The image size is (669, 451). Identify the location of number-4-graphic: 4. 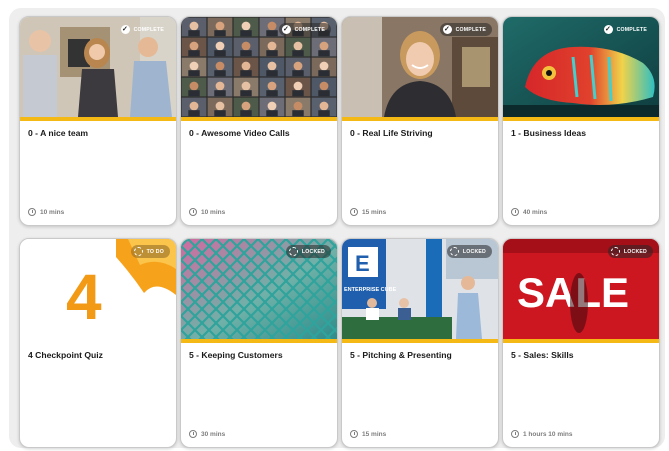
(84, 297).